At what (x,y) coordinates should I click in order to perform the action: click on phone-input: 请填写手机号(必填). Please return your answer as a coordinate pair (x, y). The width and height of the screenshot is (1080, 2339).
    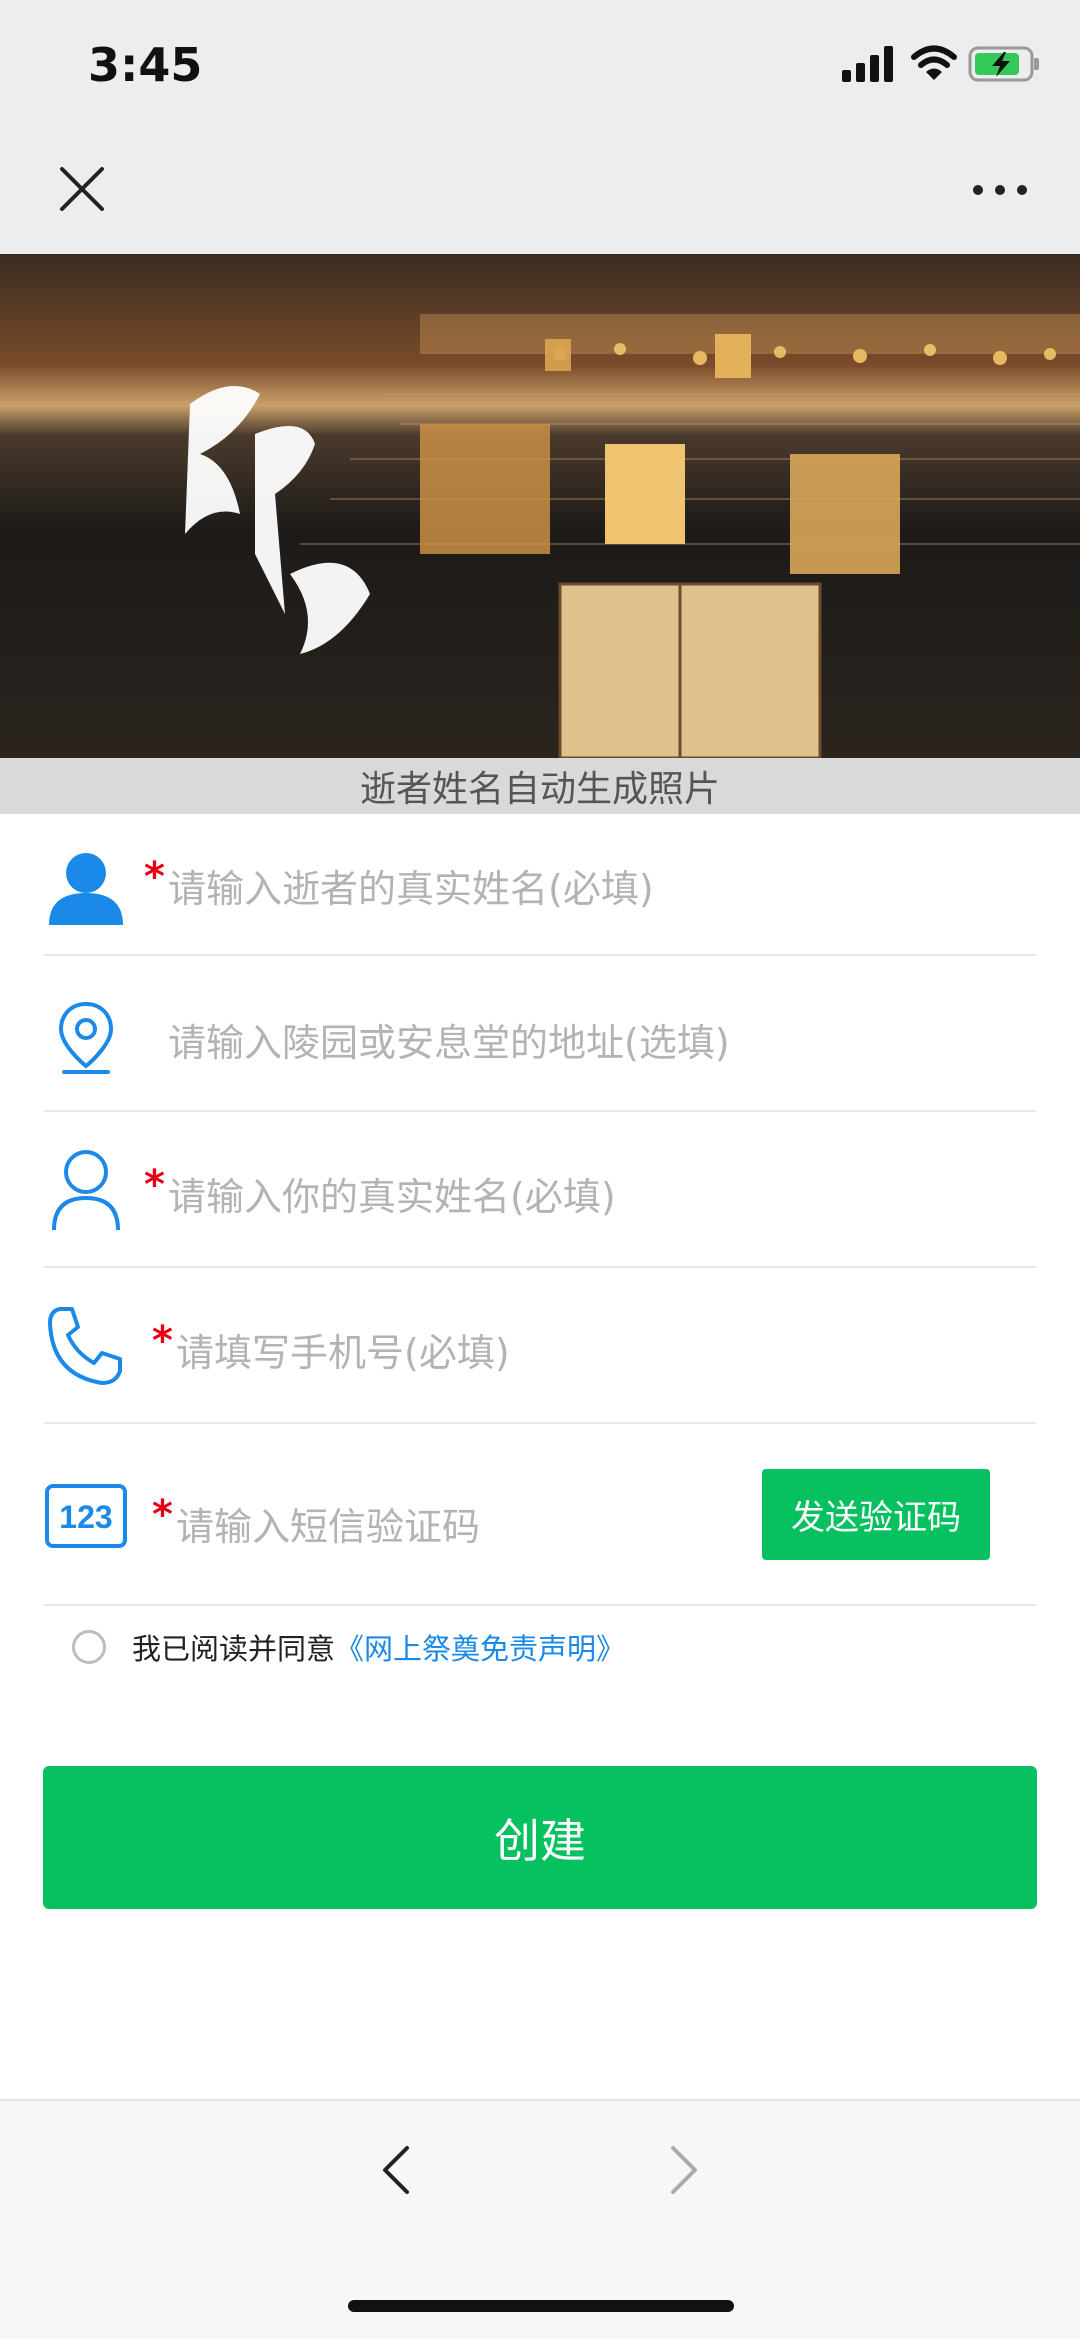
    Looking at the image, I should click on (343, 1349).